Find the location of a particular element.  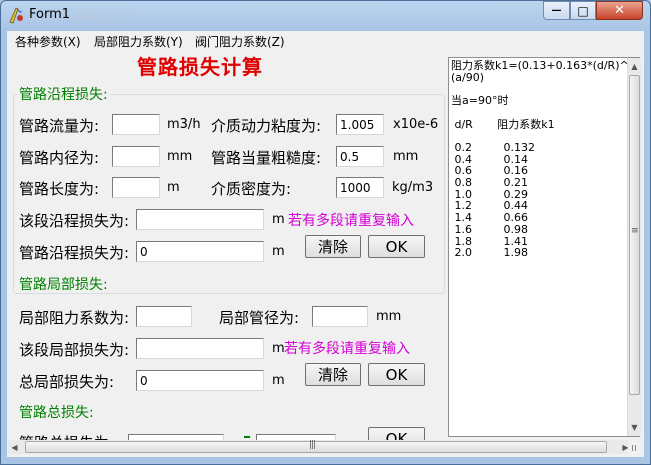

total-local-unit: m is located at coordinates (278, 380).